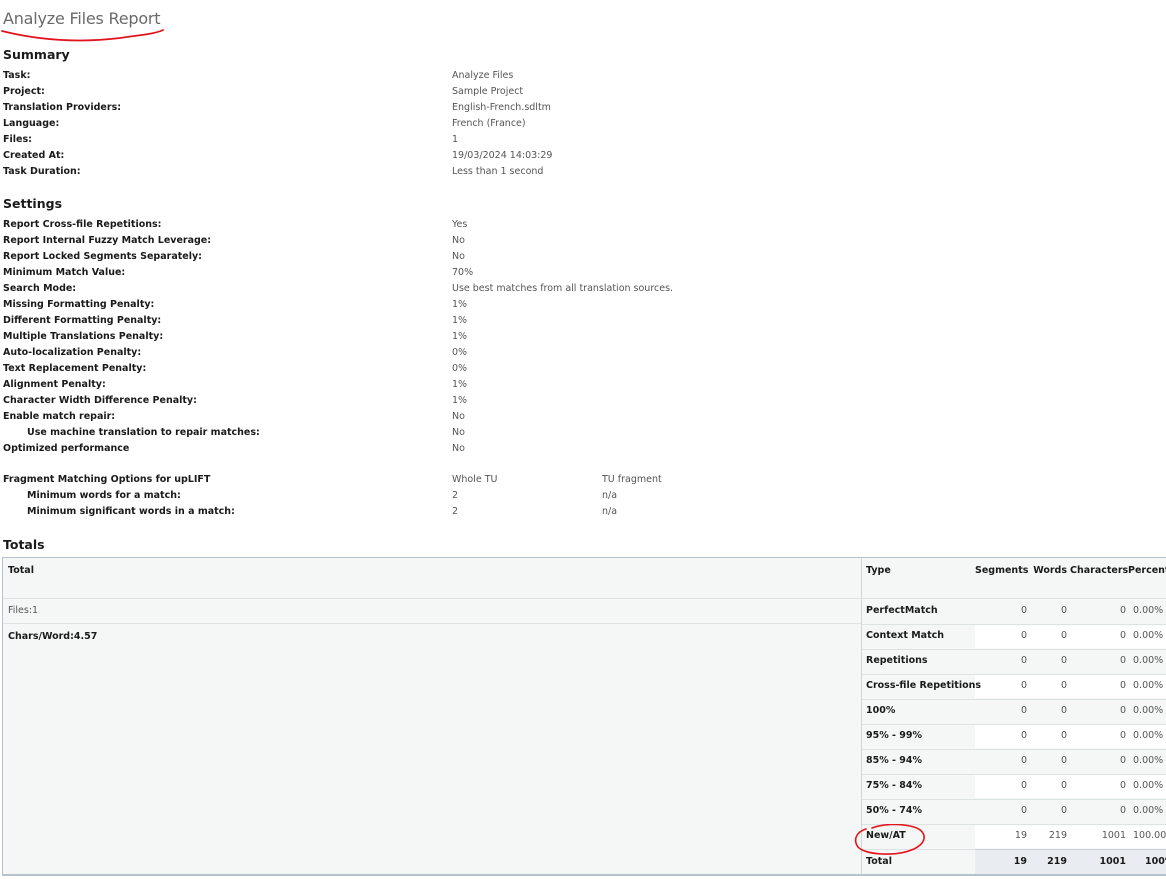 This screenshot has height=879, width=1166. I want to click on summary-value: Sample Project, so click(488, 91).